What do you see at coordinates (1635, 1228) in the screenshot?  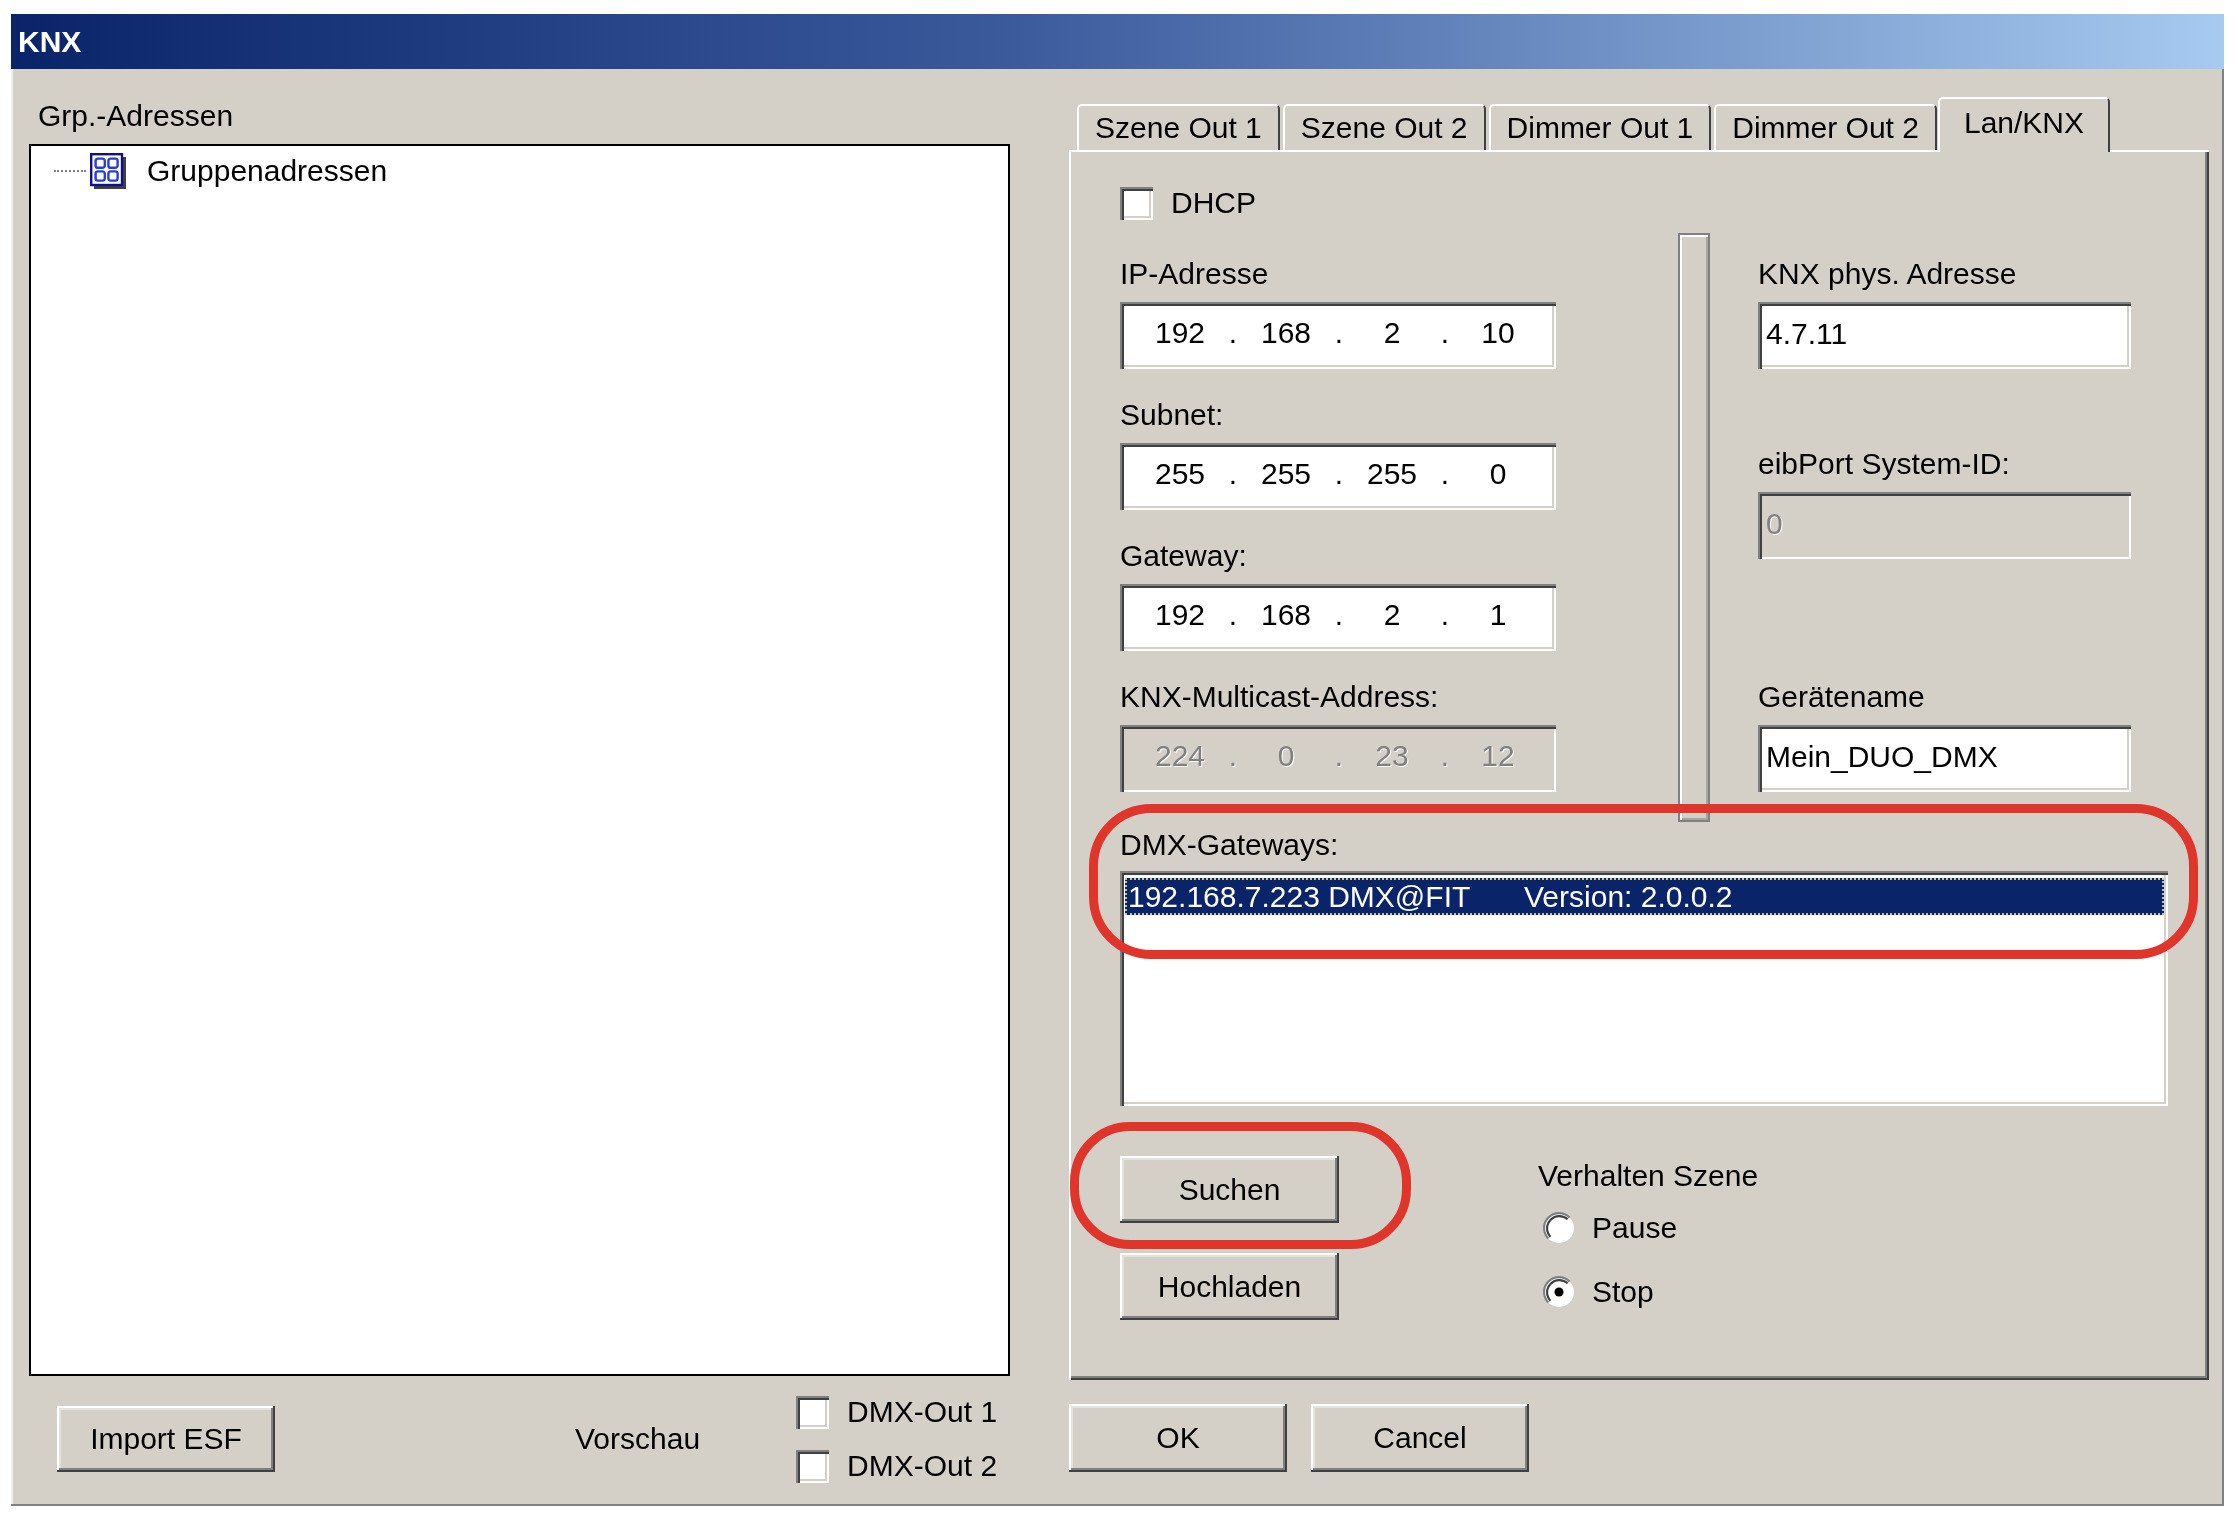 I see `radio-label: Pause` at bounding box center [1635, 1228].